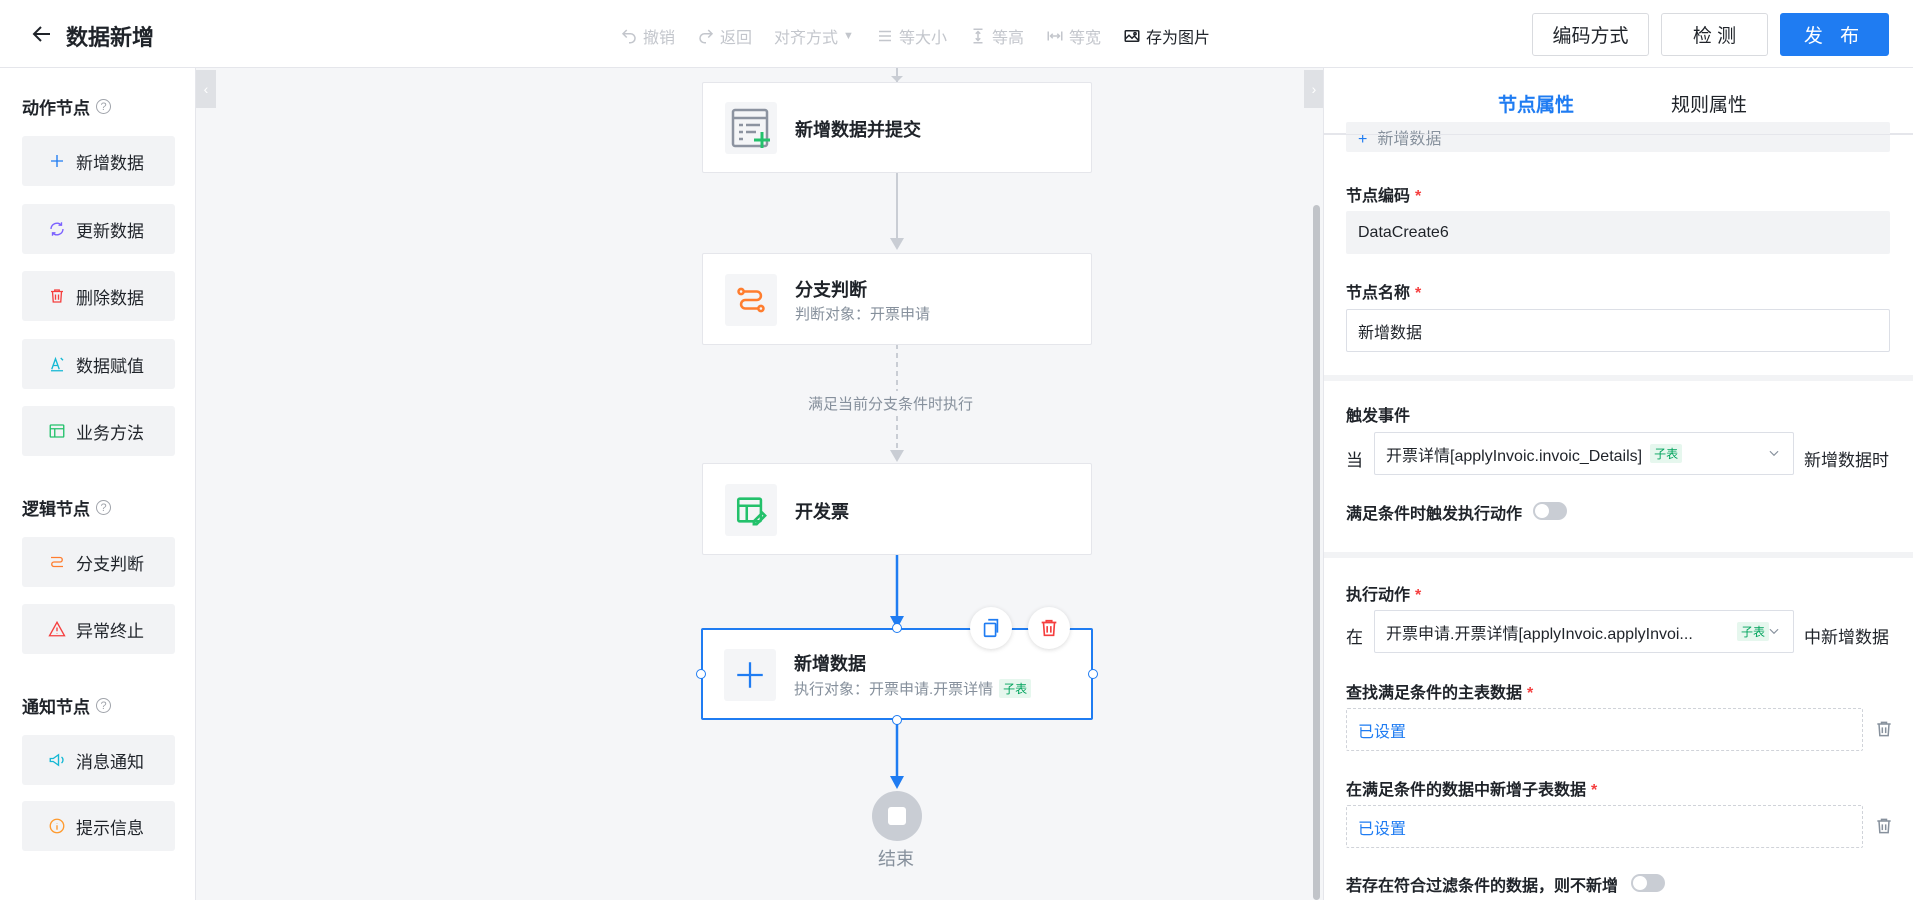 The image size is (1913, 900). I want to click on palette-item-abort: 异常终止, so click(98, 629).